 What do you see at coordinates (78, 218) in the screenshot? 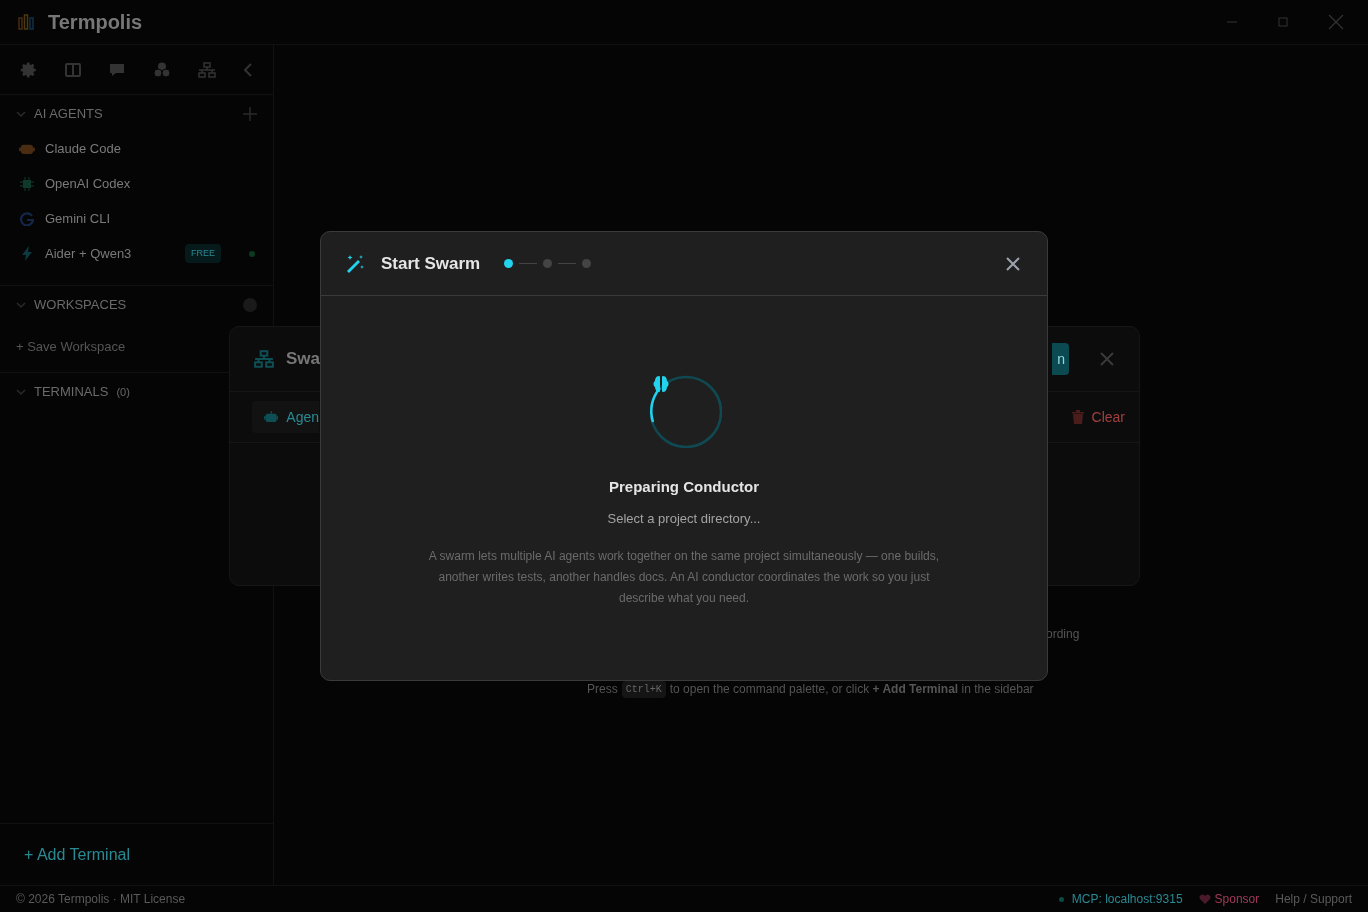
I see `agent-item: Gemini CLI` at bounding box center [78, 218].